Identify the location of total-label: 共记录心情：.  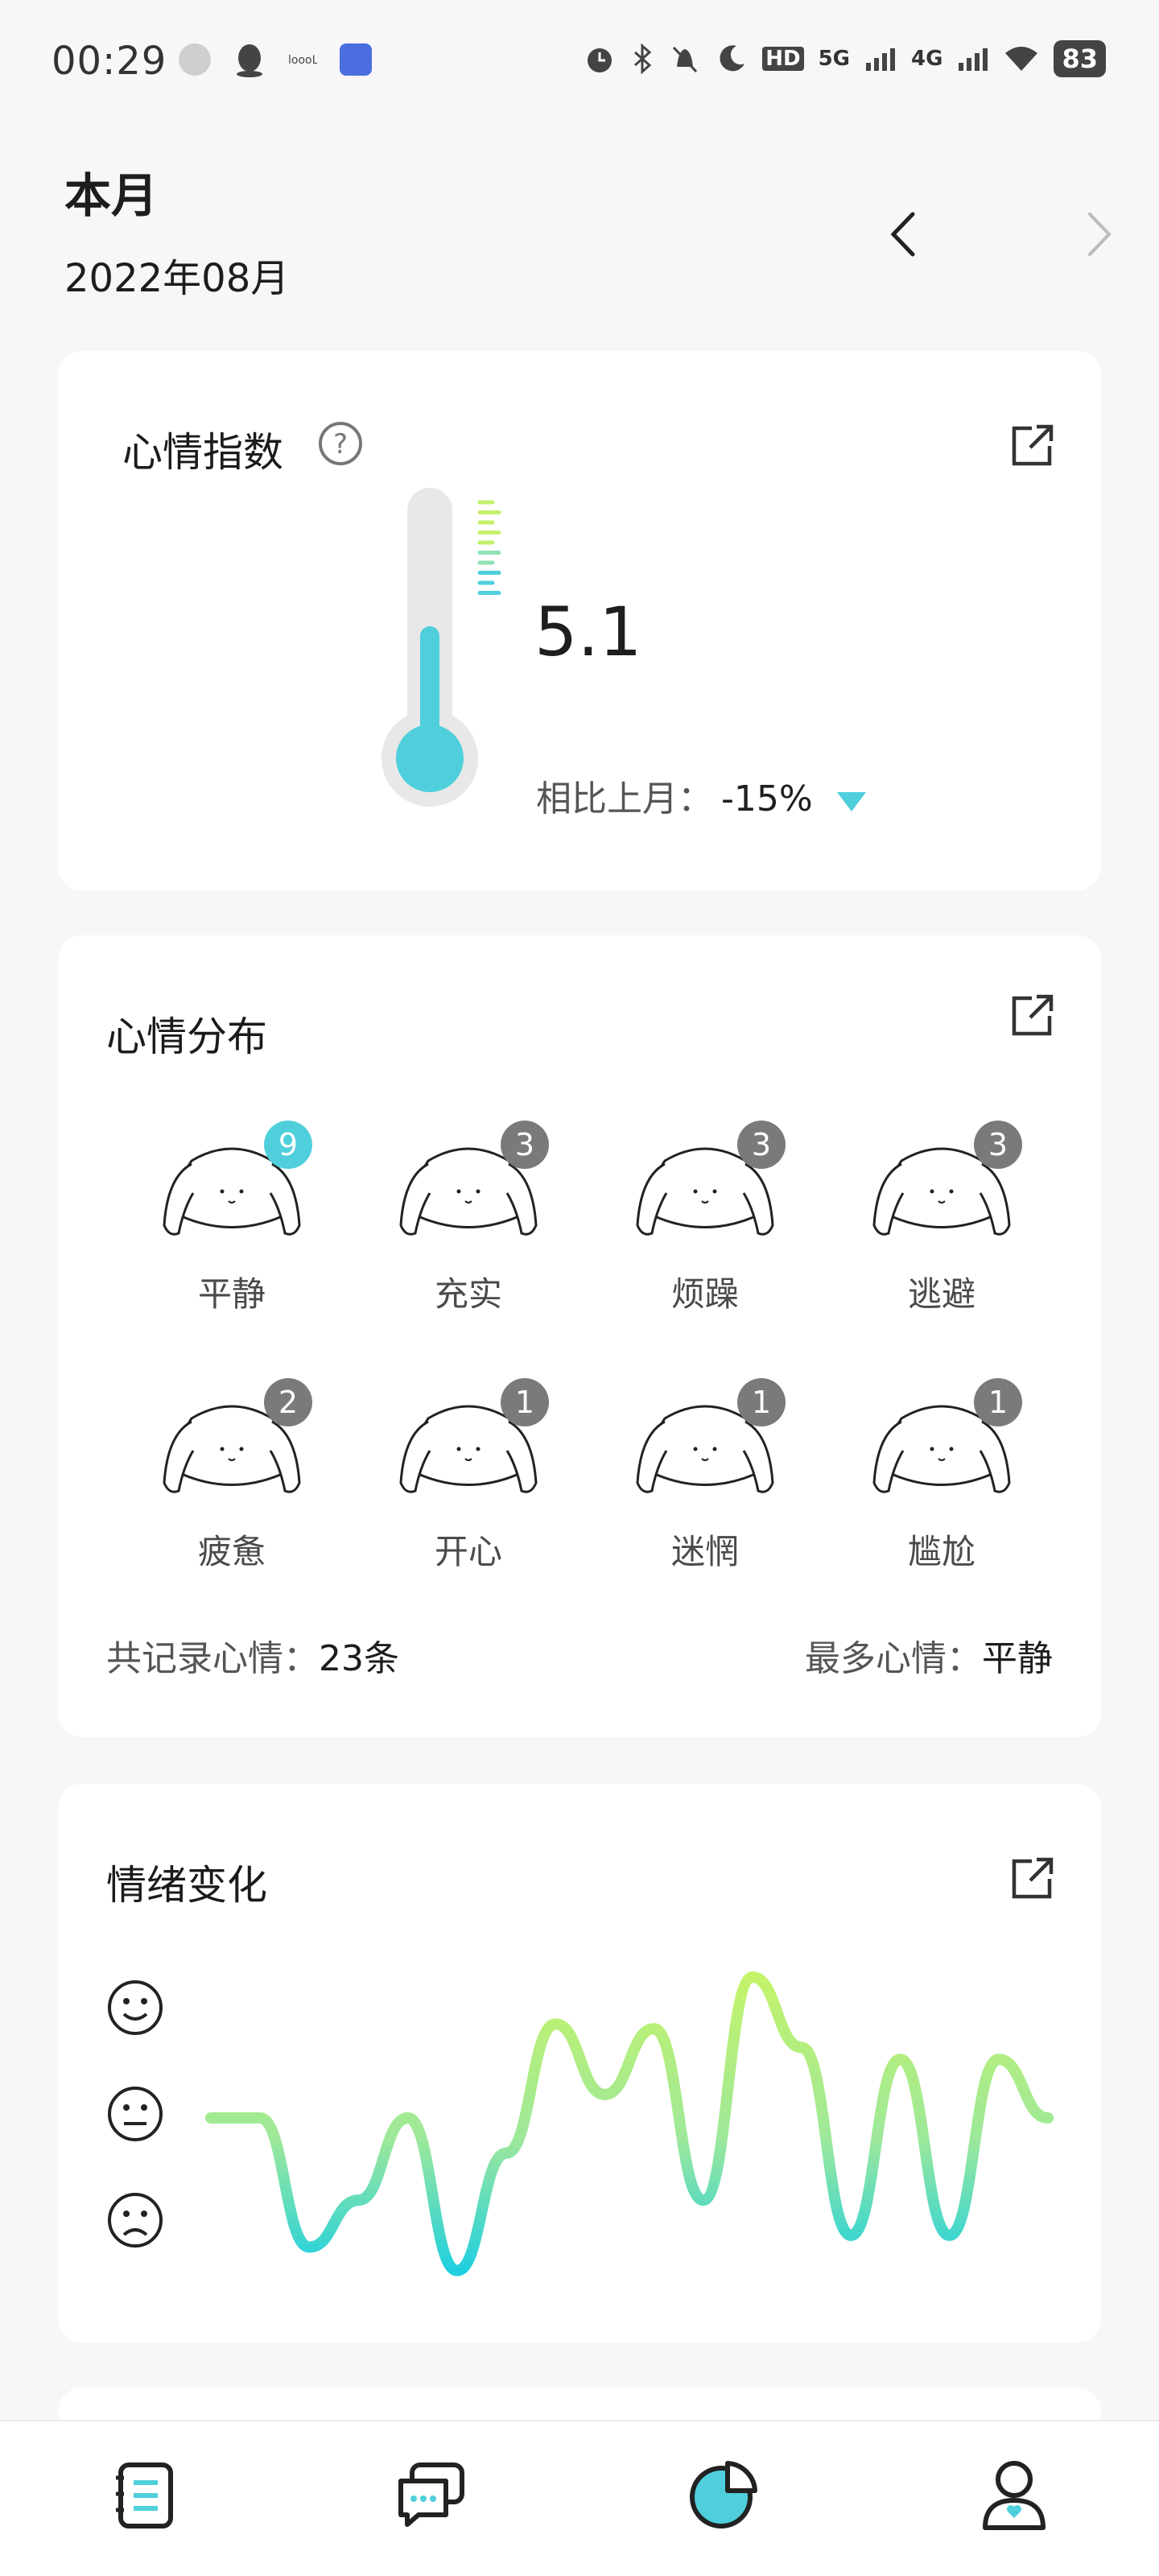
(212, 1658).